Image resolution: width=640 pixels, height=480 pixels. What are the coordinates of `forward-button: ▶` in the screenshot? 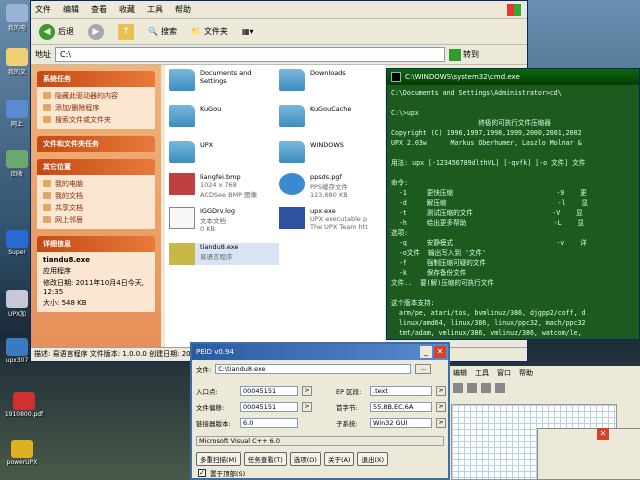 It's located at (96, 32).